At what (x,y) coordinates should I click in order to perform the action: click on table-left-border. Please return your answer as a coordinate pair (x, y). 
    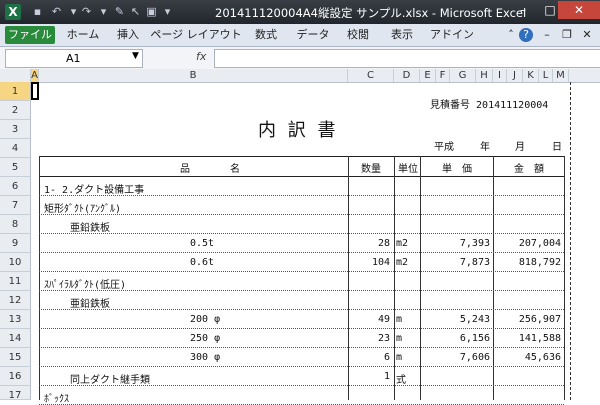
    Looking at the image, I should click on (39, 278).